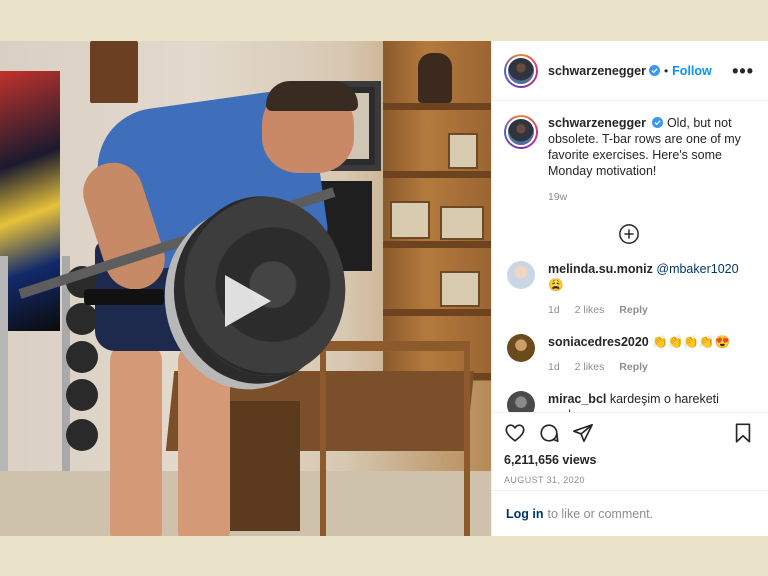  I want to click on login-prompt: Log in to like or comment., so click(630, 513).